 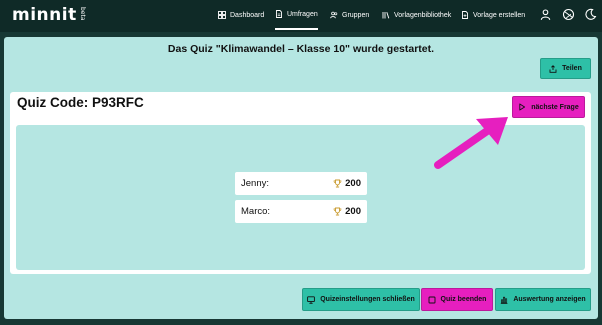 I want to click on document-icon, so click(x=279, y=14).